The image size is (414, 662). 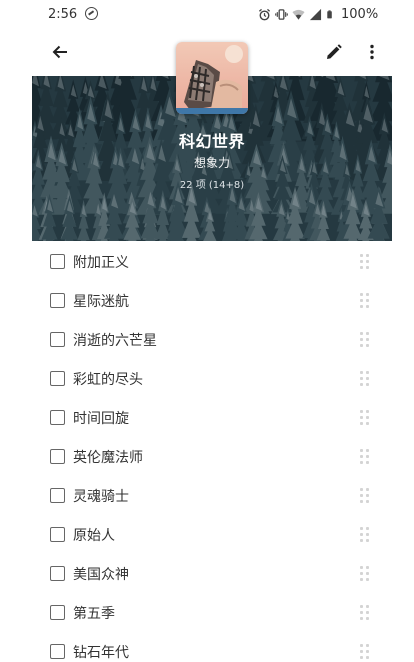 I want to click on alarm-icon, so click(x=264, y=14).